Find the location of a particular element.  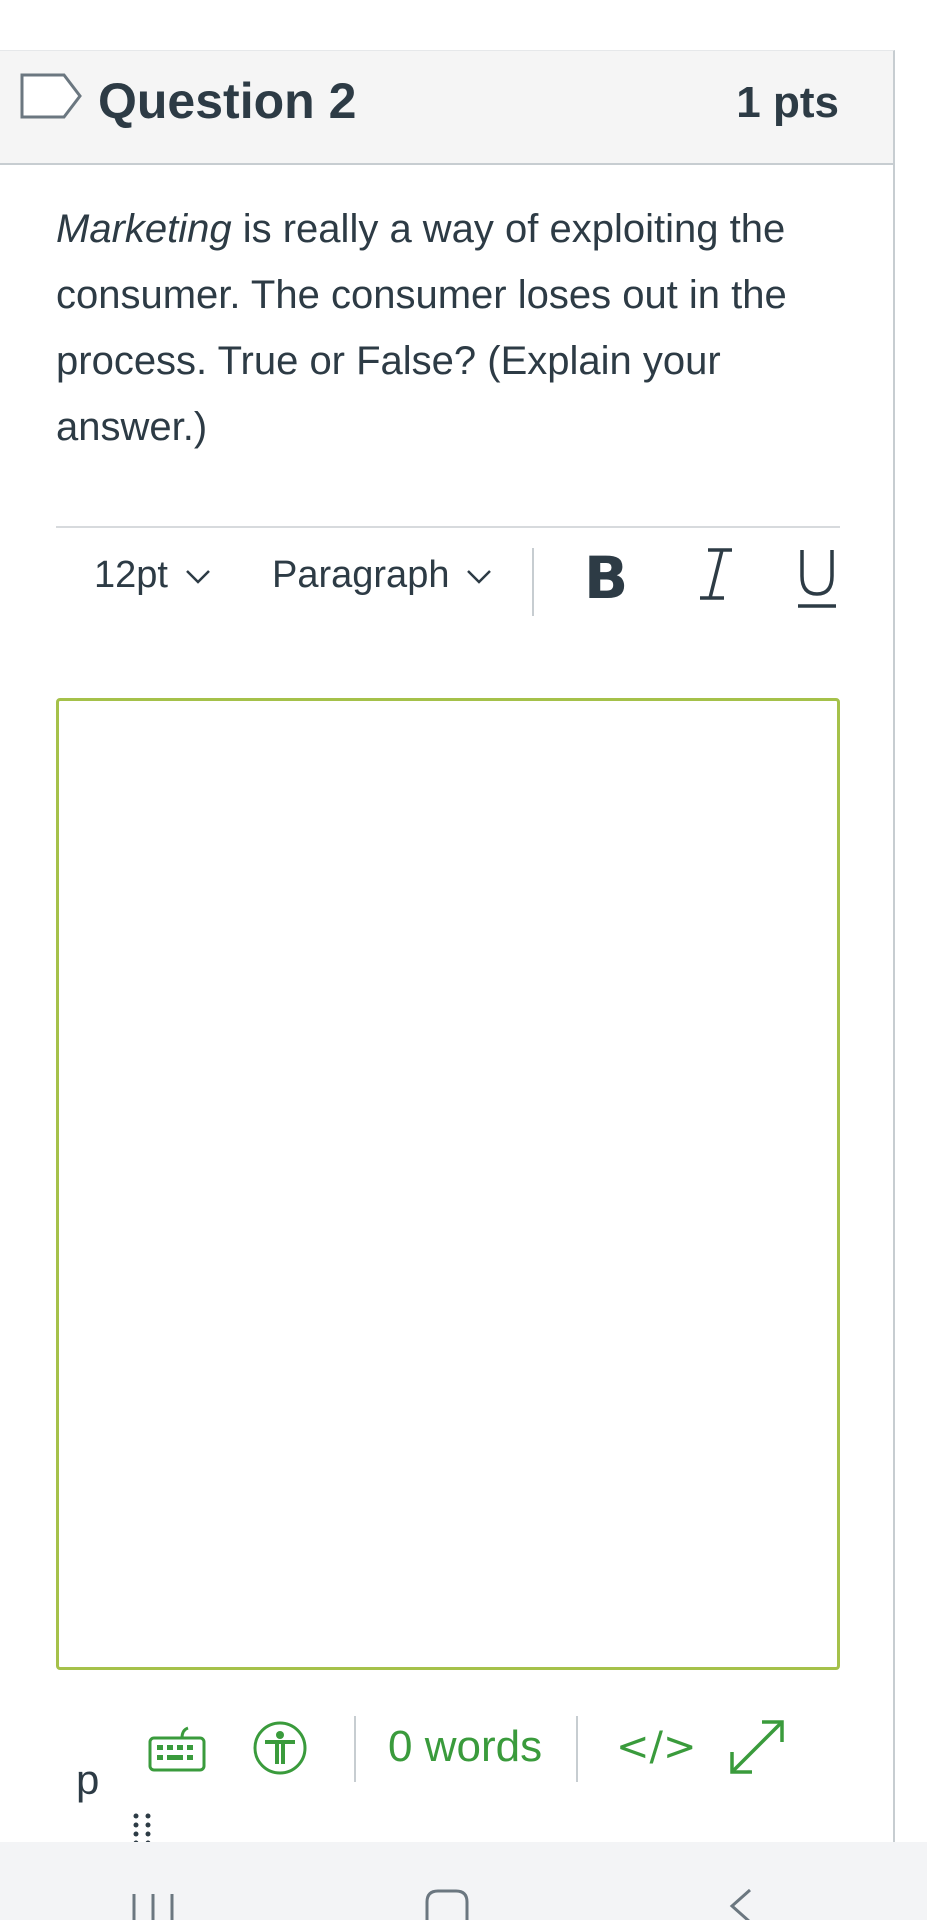

question-title: Question 2 is located at coordinates (227, 101).